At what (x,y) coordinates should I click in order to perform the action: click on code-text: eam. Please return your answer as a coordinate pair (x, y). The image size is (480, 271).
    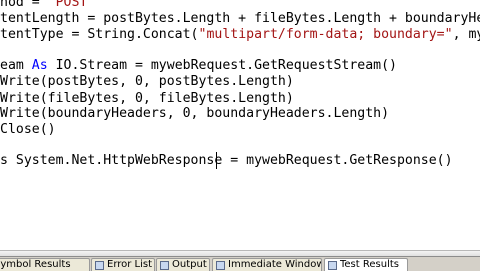
    Looking at the image, I should click on (16, 65).